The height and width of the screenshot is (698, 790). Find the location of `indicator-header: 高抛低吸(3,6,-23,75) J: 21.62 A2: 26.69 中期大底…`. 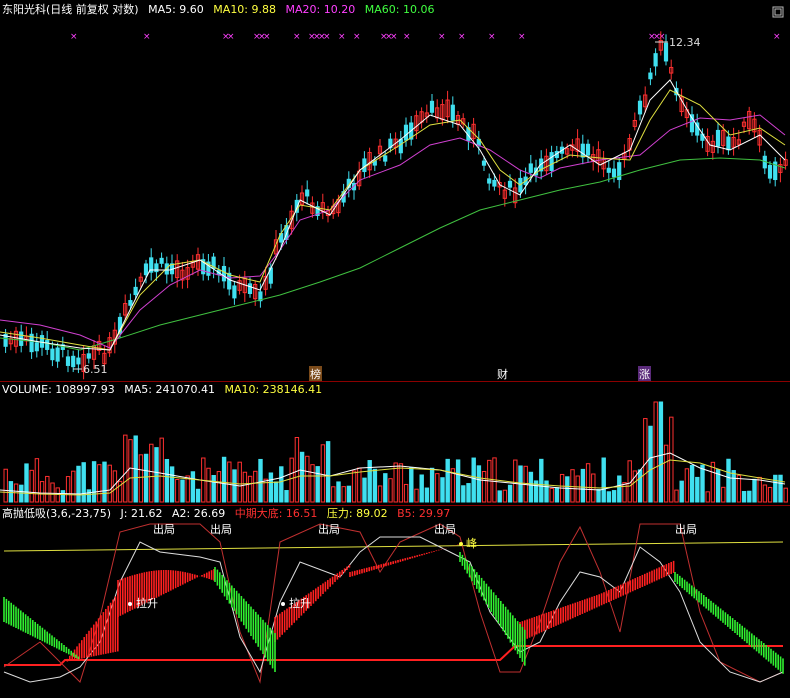

indicator-header: 高抛低吸(3,6,-23,75) J: 21.62 A2: 26.69 中期大底… is located at coordinates (229, 514).